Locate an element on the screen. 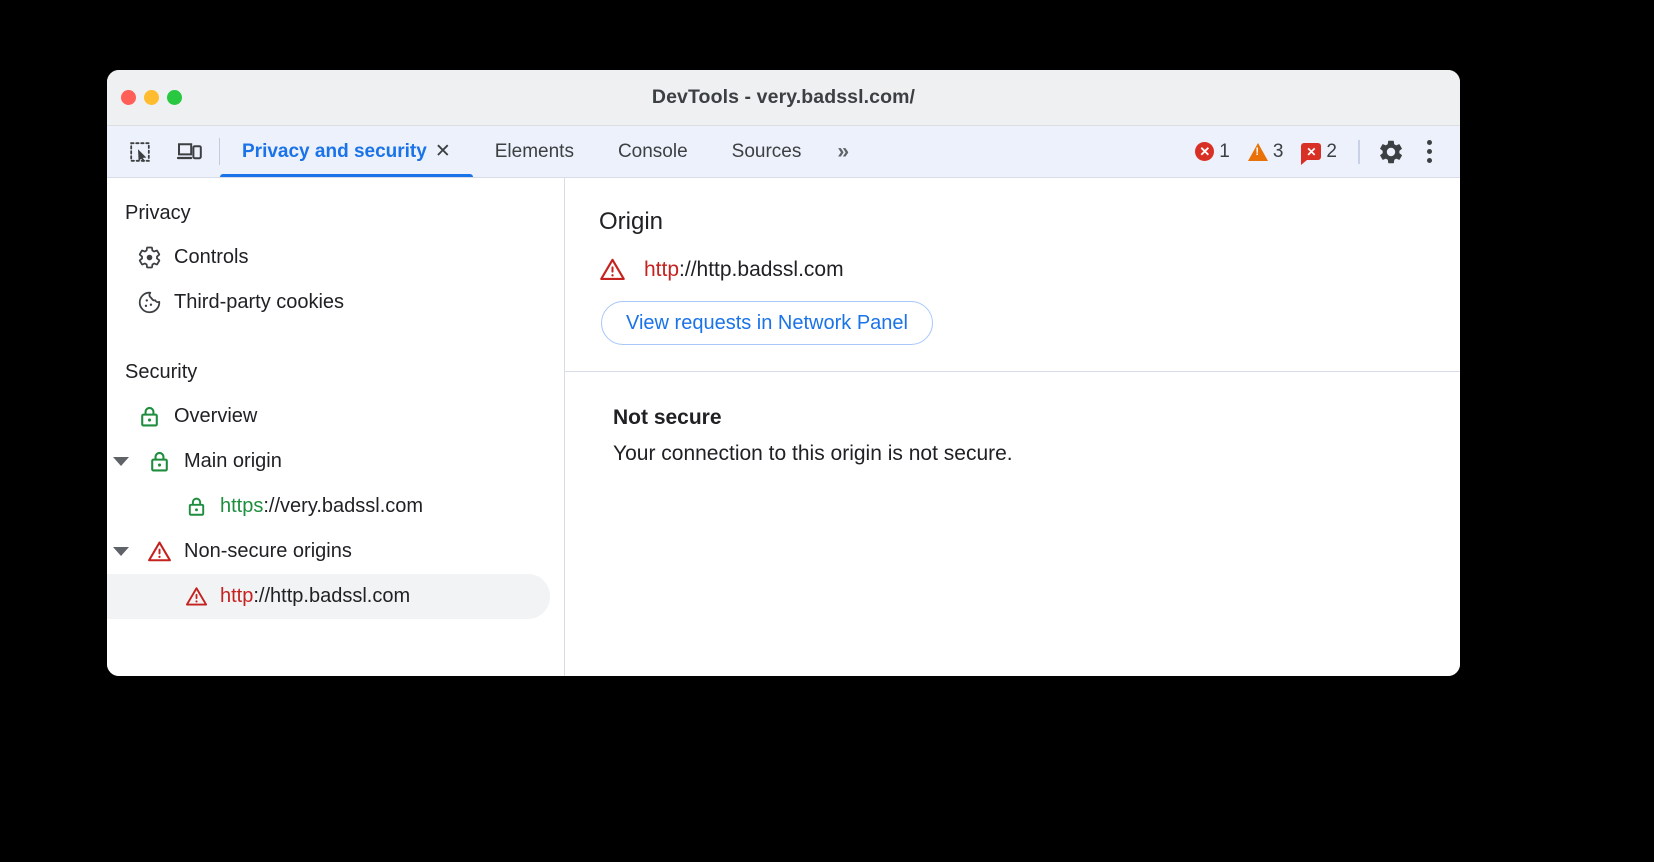 This screenshot has width=1654, height=862. toolbar-left-icons is located at coordinates (163, 151).